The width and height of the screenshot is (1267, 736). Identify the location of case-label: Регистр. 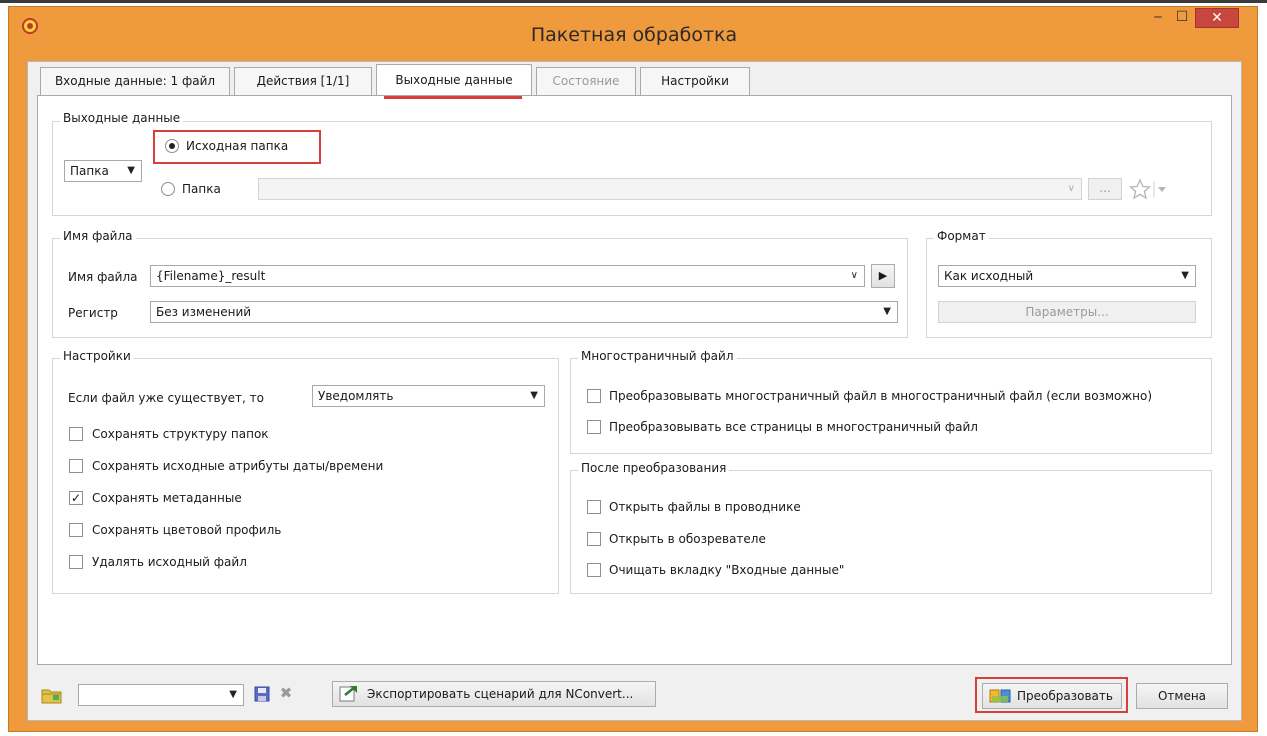
(93, 313).